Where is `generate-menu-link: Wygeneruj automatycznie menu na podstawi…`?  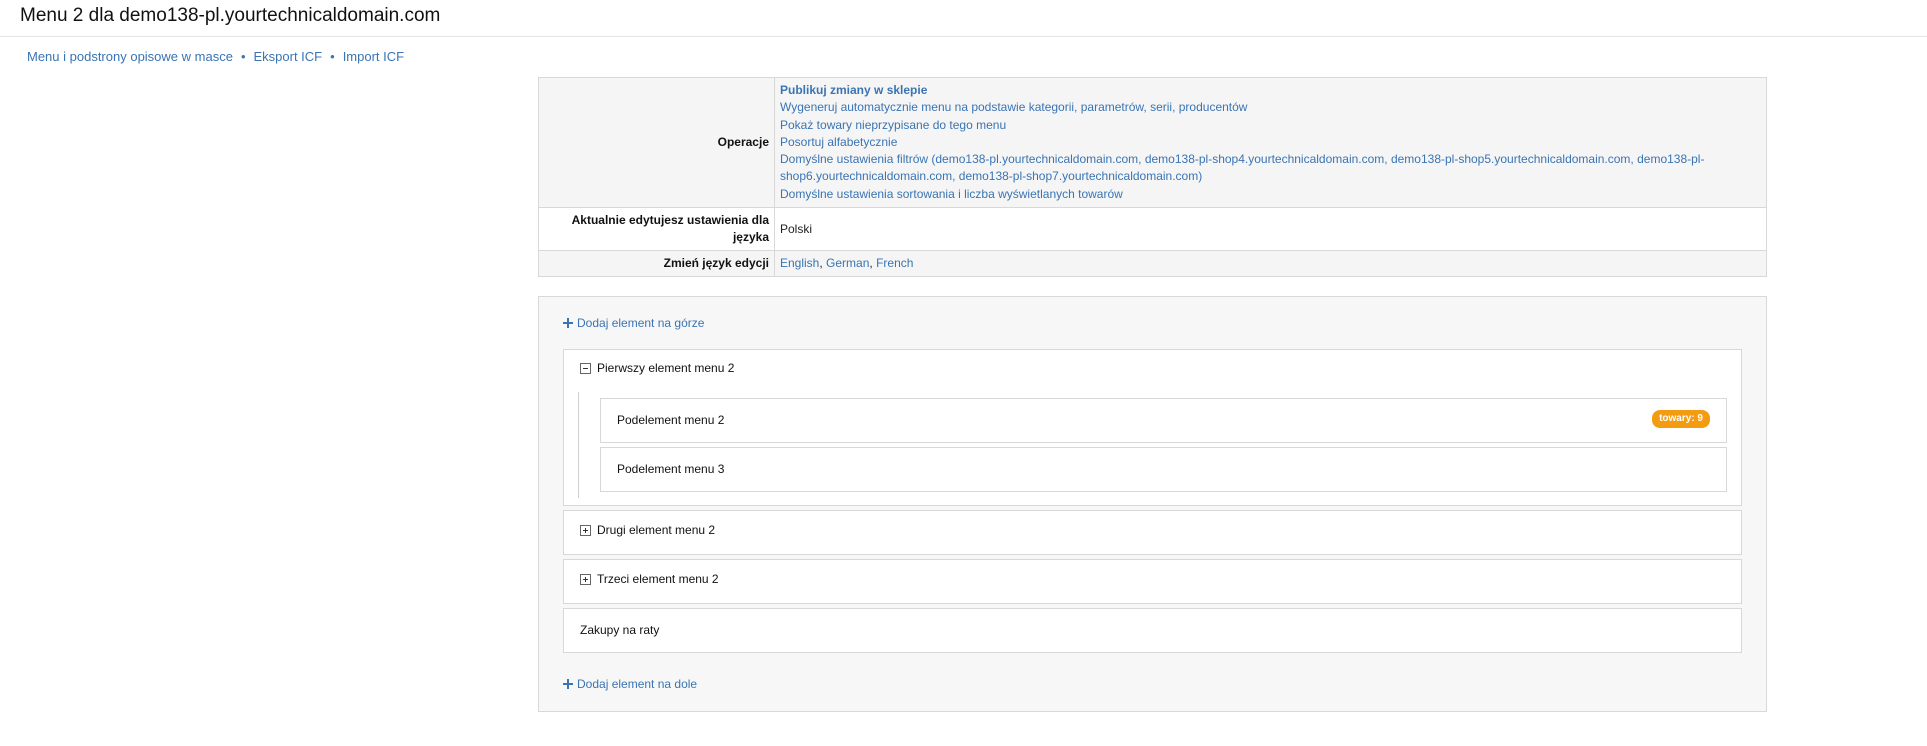
generate-menu-link: Wygeneruj automatycznie menu na podstawi… is located at coordinates (1013, 107).